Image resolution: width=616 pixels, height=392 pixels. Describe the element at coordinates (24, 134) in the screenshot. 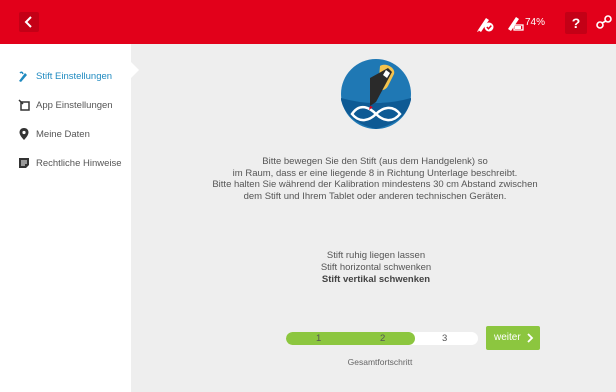

I see `location-pin-icon` at that location.